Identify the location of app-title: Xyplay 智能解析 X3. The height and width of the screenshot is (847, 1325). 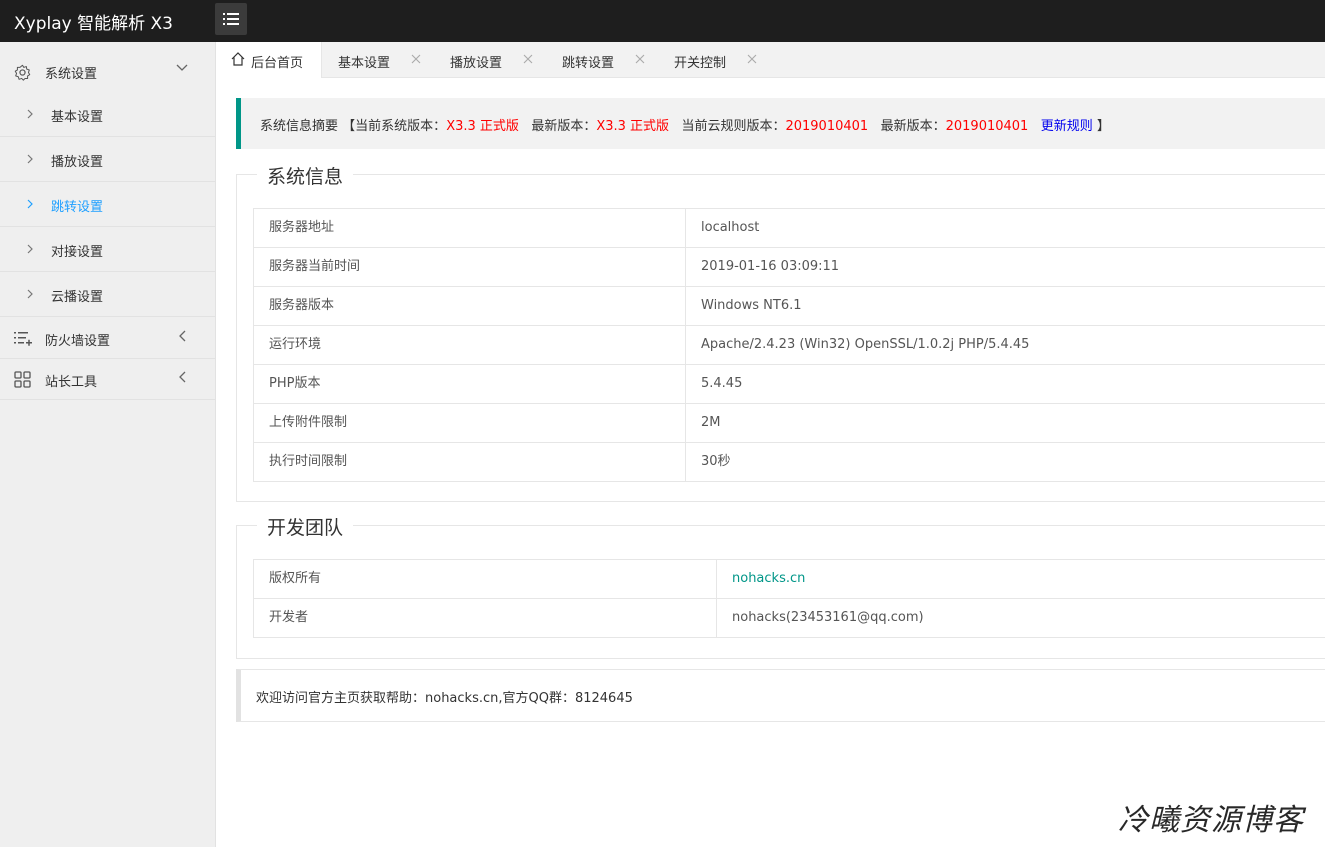
(93, 24).